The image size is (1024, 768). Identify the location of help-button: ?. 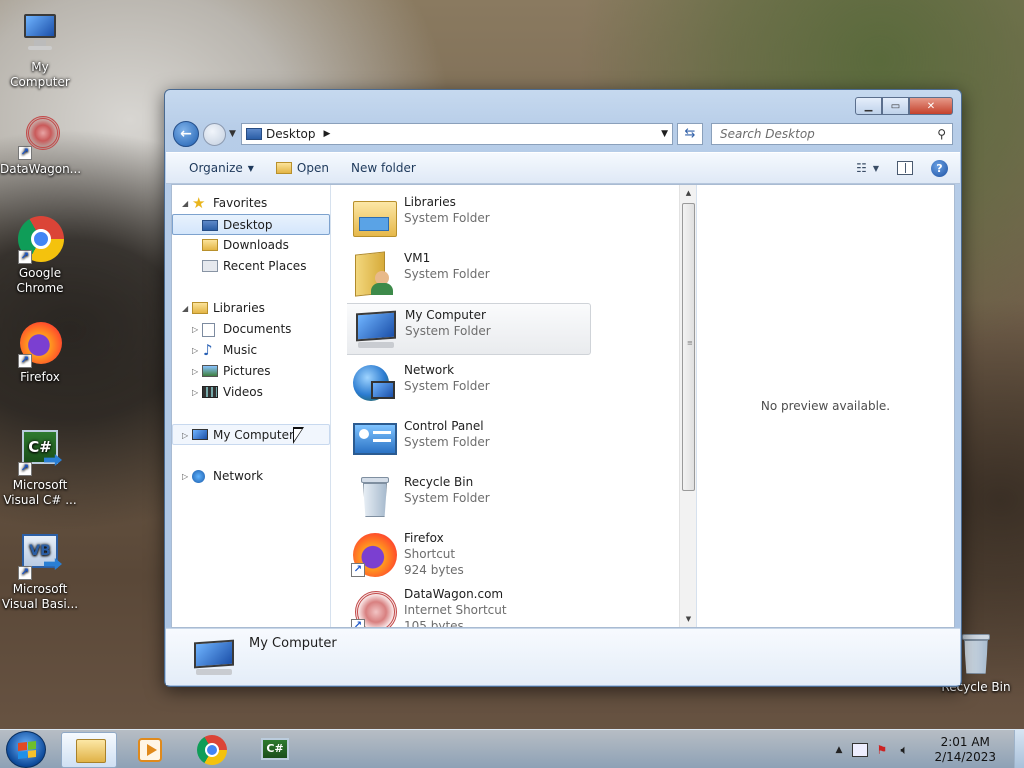
(939, 168).